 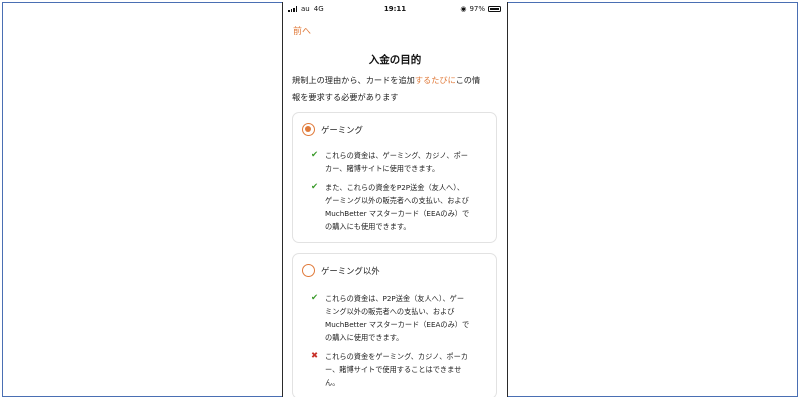 I want to click on intro-line1-prefix: 規制上の理由から、カードを追加, so click(x=353, y=80).